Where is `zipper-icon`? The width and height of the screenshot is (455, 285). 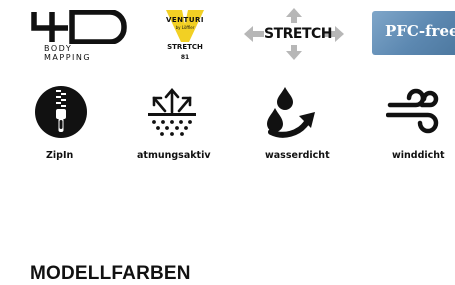 zipper-icon is located at coordinates (61, 112).